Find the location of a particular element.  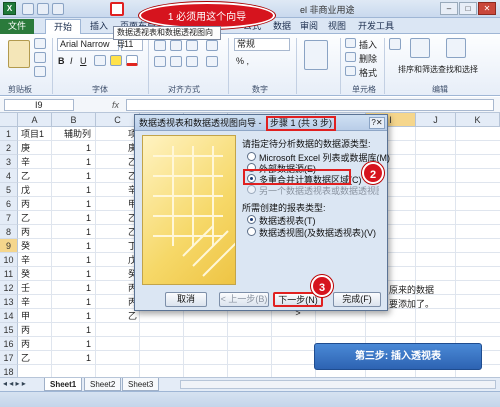

cell-a: 庚 is located at coordinates (36, 148).